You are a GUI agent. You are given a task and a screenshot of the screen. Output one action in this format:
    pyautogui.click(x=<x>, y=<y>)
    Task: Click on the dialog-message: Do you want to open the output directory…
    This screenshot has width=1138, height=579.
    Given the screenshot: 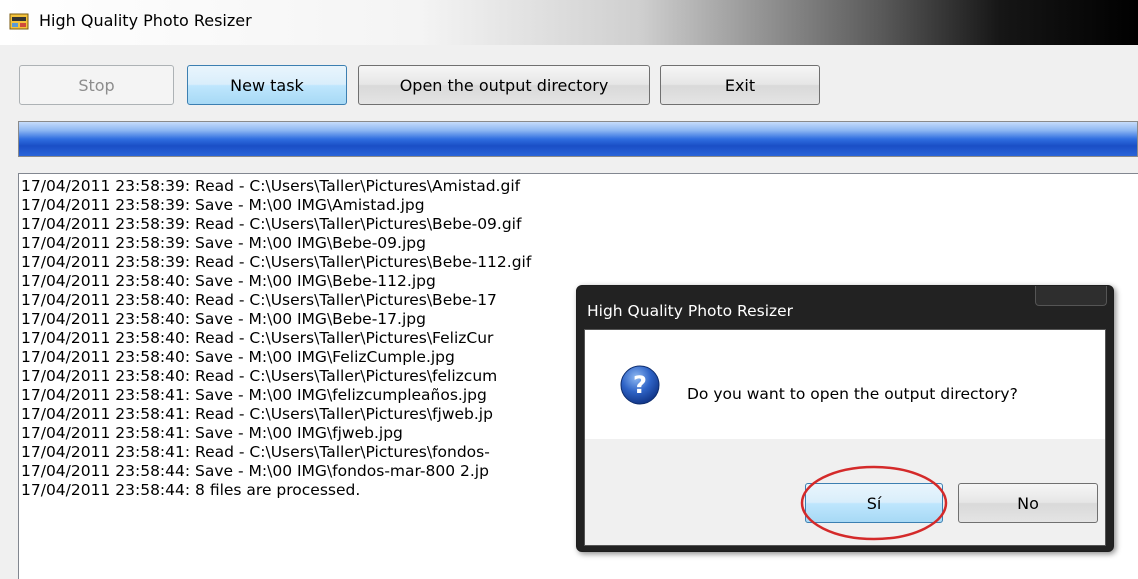 What is the action you would take?
    pyautogui.click(x=852, y=394)
    